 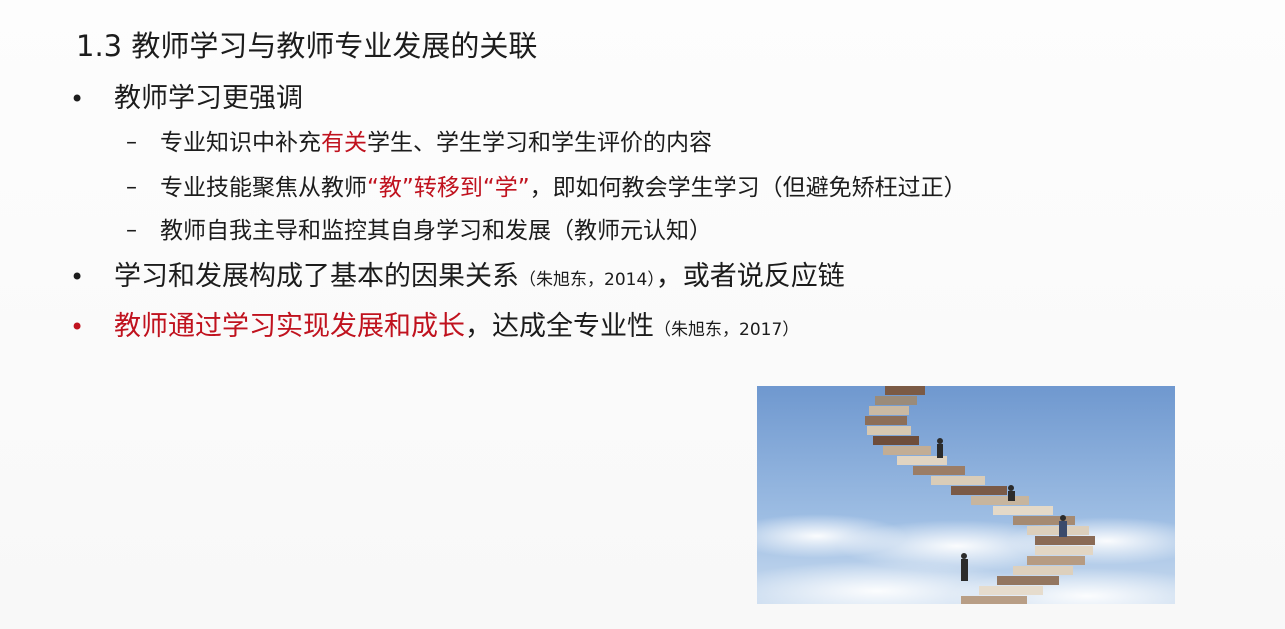 What do you see at coordinates (727, 330) in the screenshot?
I see `bullet-3-citation: （朱旭东，2017）` at bounding box center [727, 330].